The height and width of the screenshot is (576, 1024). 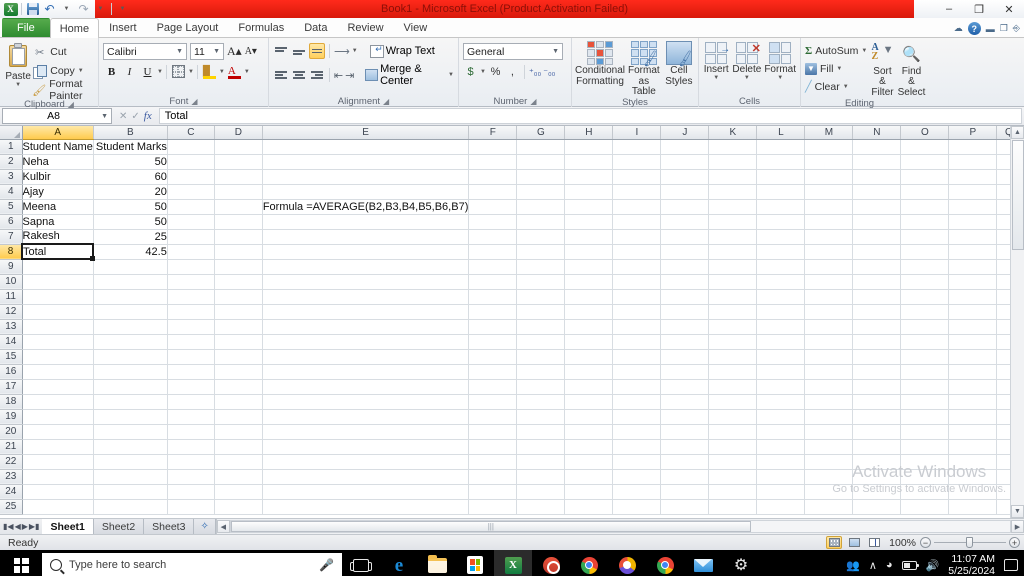 I want to click on row-header-18: 18, so click(x=11, y=402).